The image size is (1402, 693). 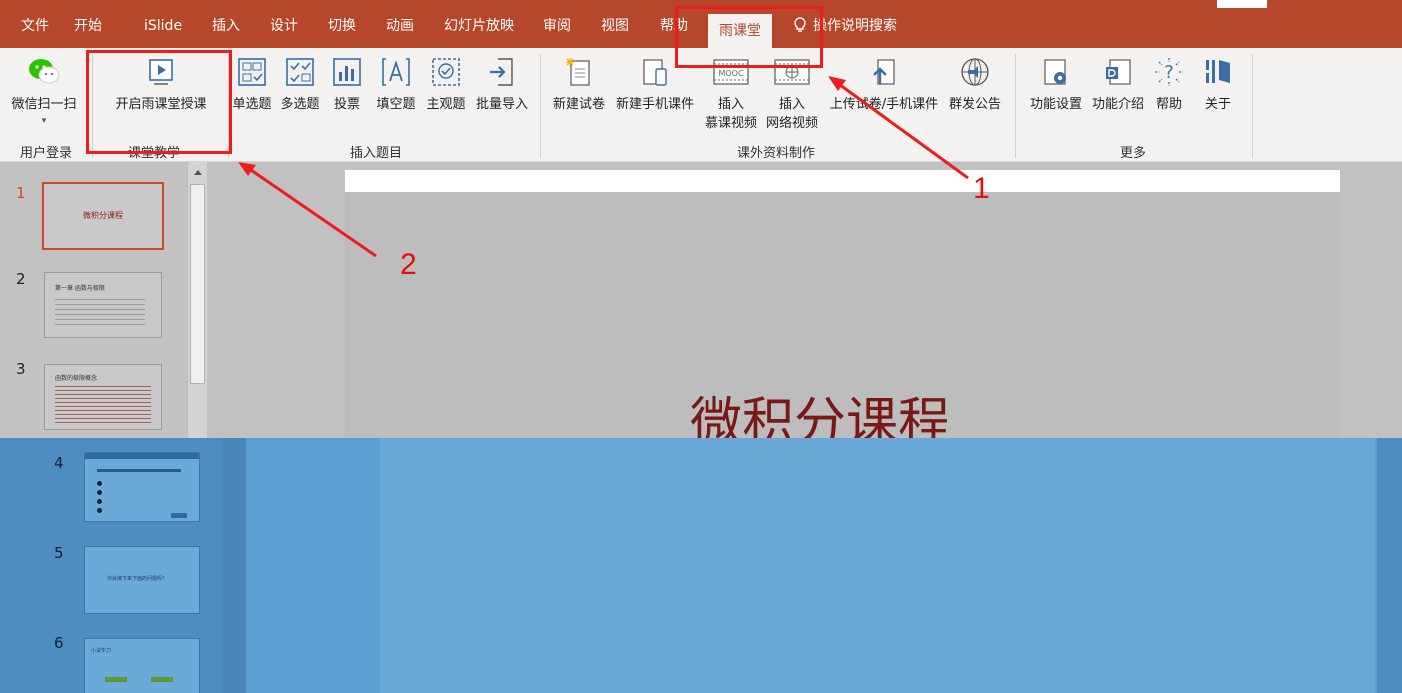 I want to click on annotation-number-2: 2, so click(x=408, y=264).